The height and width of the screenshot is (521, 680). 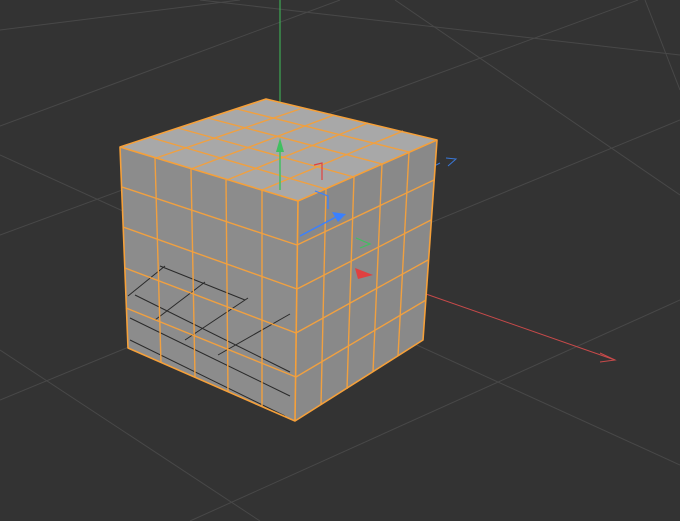 What do you see at coordinates (451, 162) in the screenshot?
I see `axis-z-arrow-icon` at bounding box center [451, 162].